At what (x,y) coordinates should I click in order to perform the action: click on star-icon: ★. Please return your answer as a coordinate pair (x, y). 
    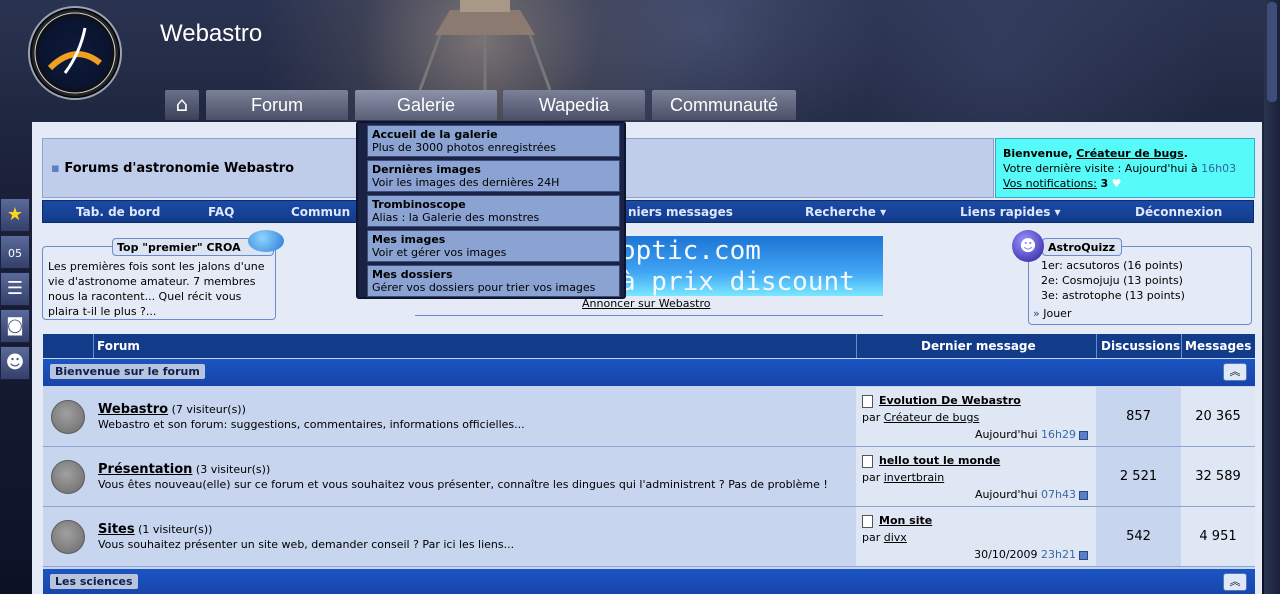
    Looking at the image, I should click on (15, 214).